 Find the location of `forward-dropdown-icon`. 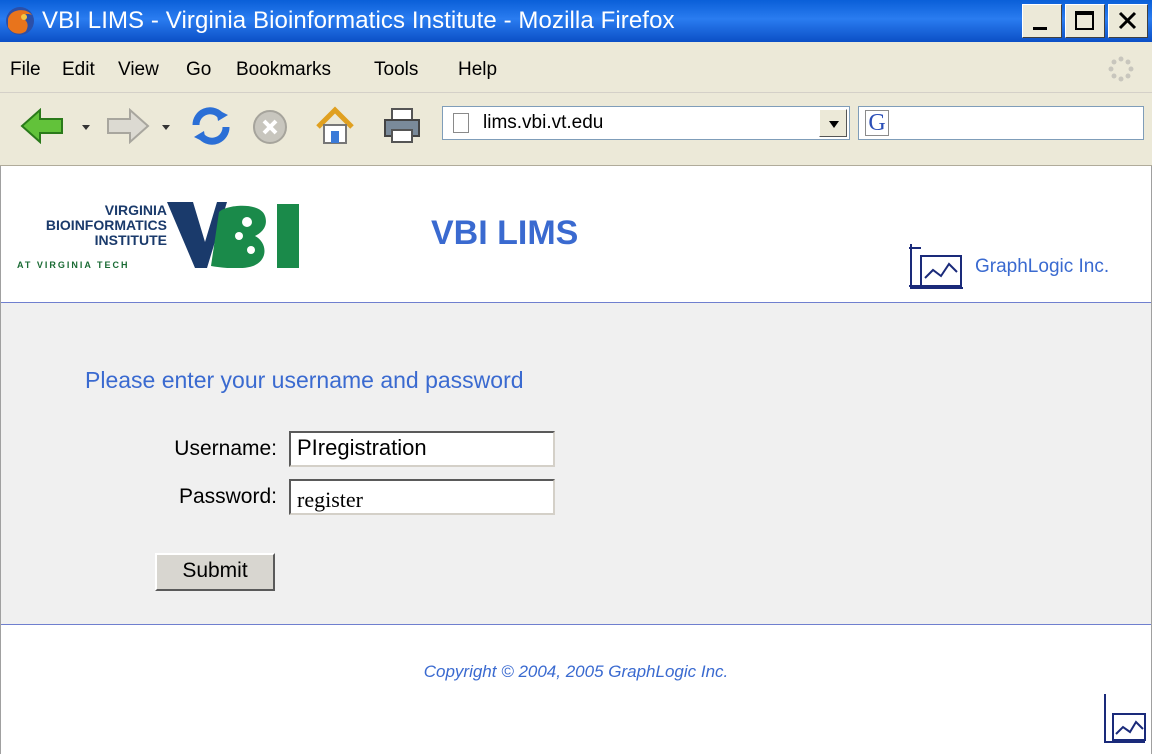

forward-dropdown-icon is located at coordinates (166, 127).